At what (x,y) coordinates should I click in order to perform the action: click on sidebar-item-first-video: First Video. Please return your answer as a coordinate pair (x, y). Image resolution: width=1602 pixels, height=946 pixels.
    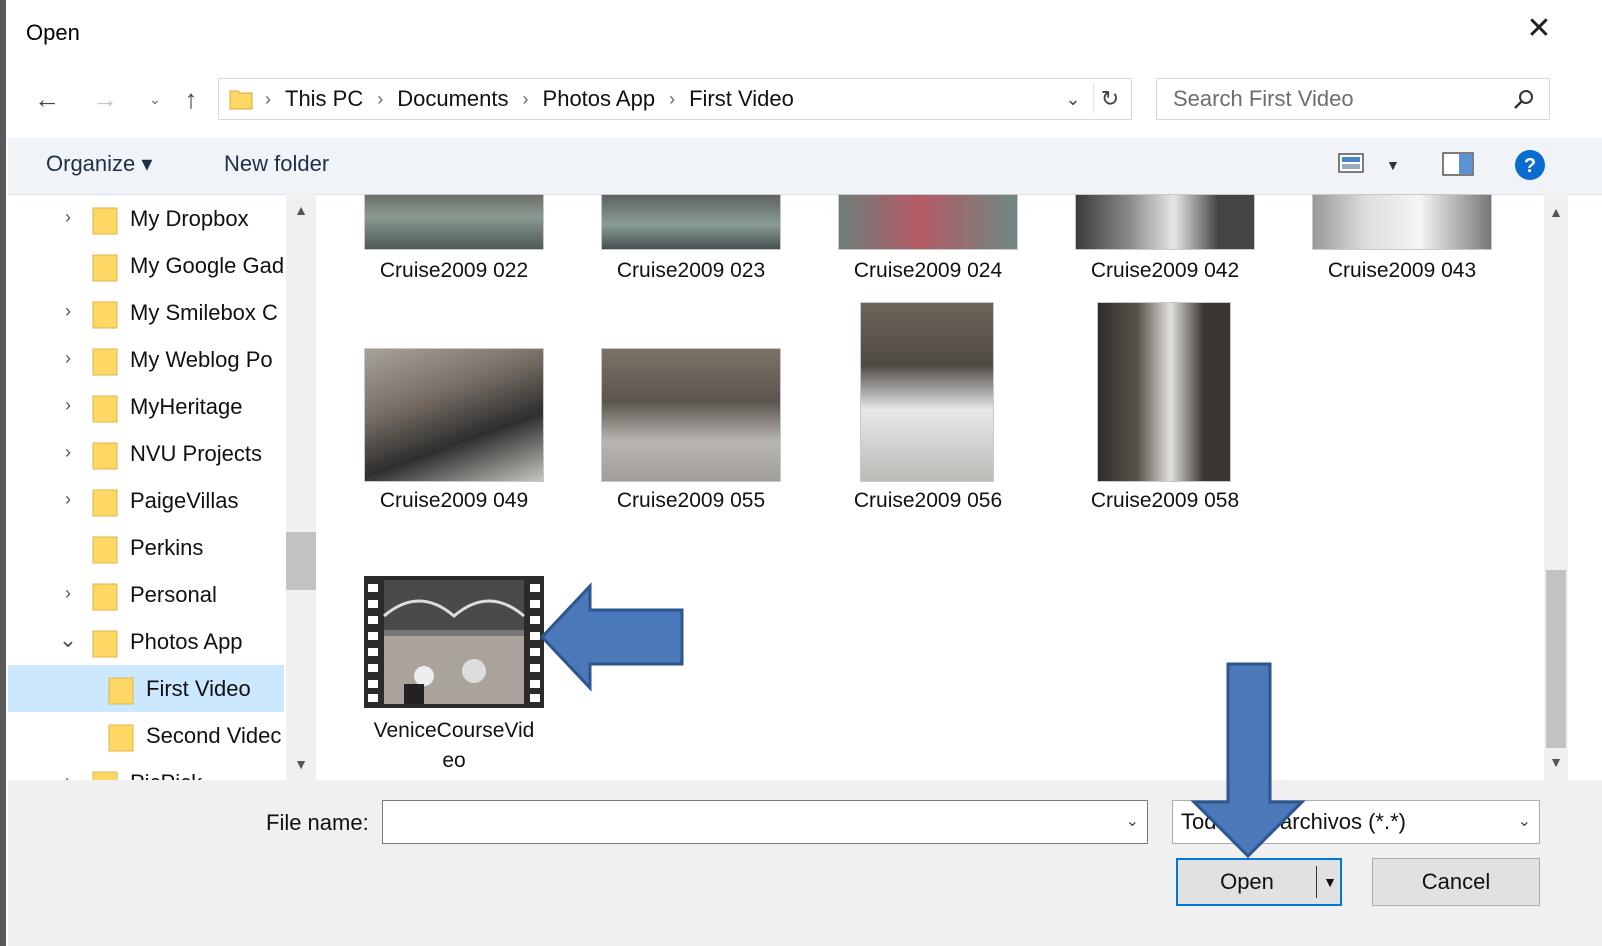
    Looking at the image, I should click on (146, 688).